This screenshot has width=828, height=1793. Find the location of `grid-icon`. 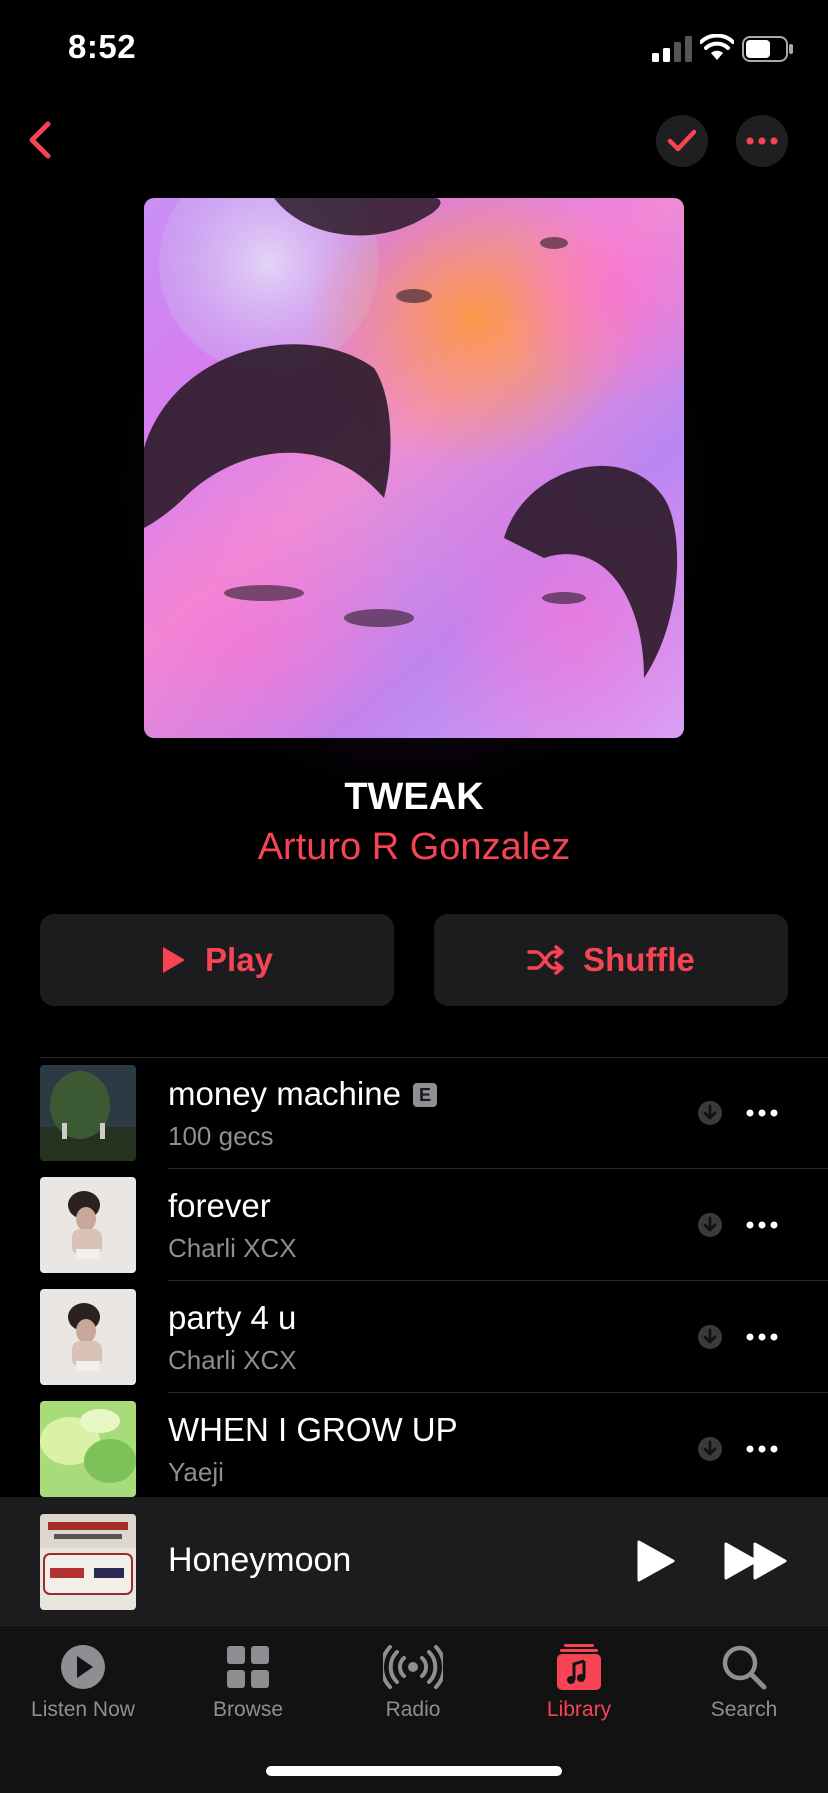

grid-icon is located at coordinates (248, 1667).